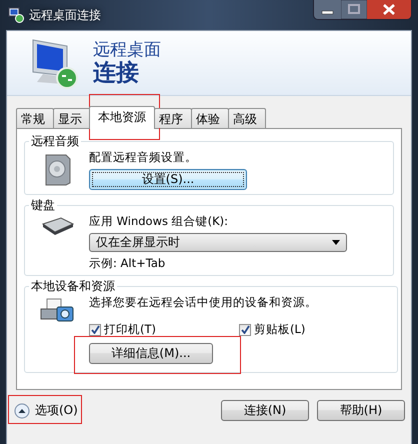 The image size is (418, 444). Describe the element at coordinates (73, 286) in the screenshot. I see `group-title: 本地设备和资源` at that location.